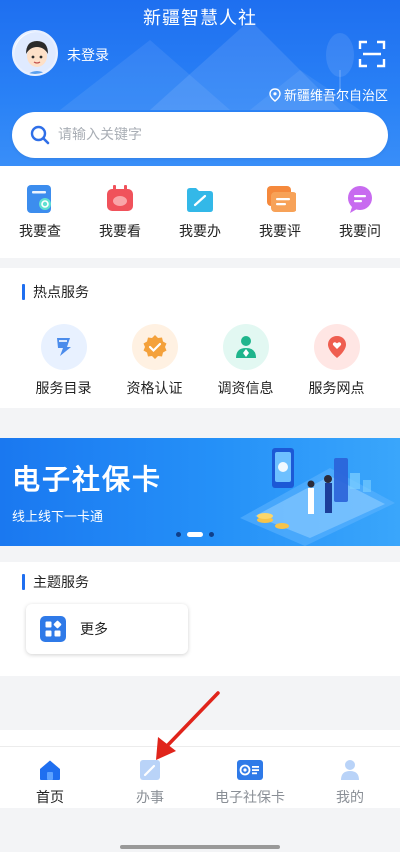 The height and width of the screenshot is (852, 400). Describe the element at coordinates (40, 135) in the screenshot. I see `search-icon` at that location.